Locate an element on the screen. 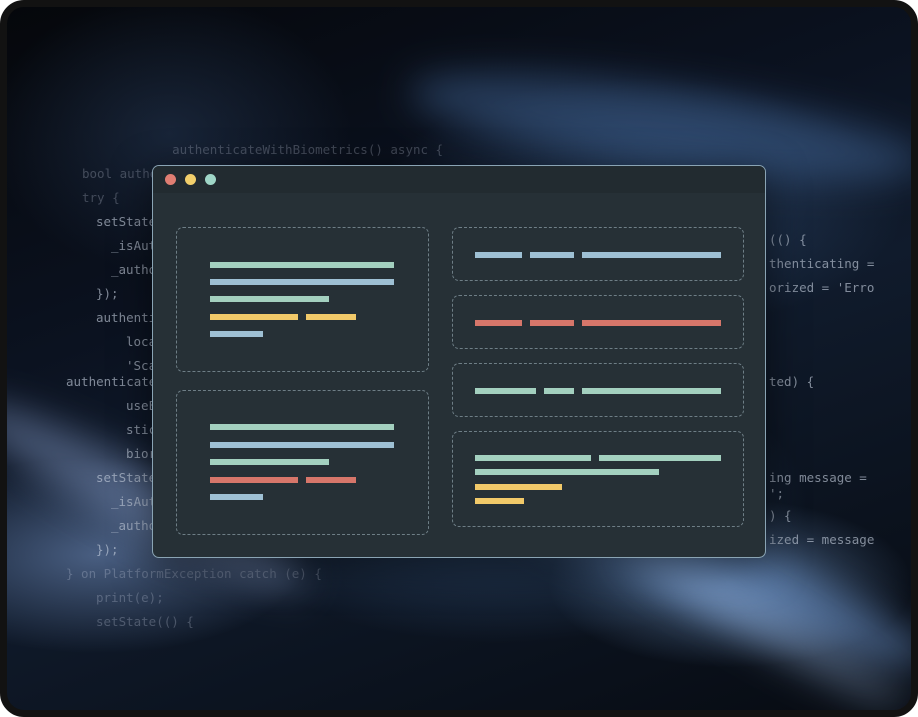  code-line: setState(() { is located at coordinates (145, 621).